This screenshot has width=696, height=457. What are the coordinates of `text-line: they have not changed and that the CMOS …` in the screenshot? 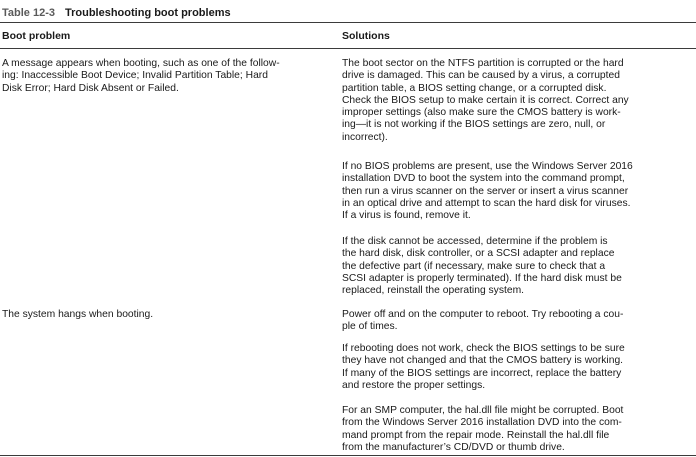 It's located at (483, 361).